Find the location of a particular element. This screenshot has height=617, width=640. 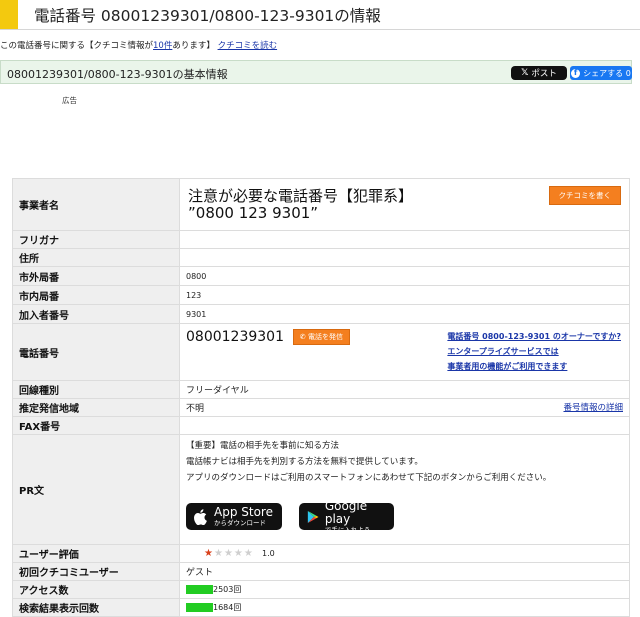

fax-value is located at coordinates (404, 425).